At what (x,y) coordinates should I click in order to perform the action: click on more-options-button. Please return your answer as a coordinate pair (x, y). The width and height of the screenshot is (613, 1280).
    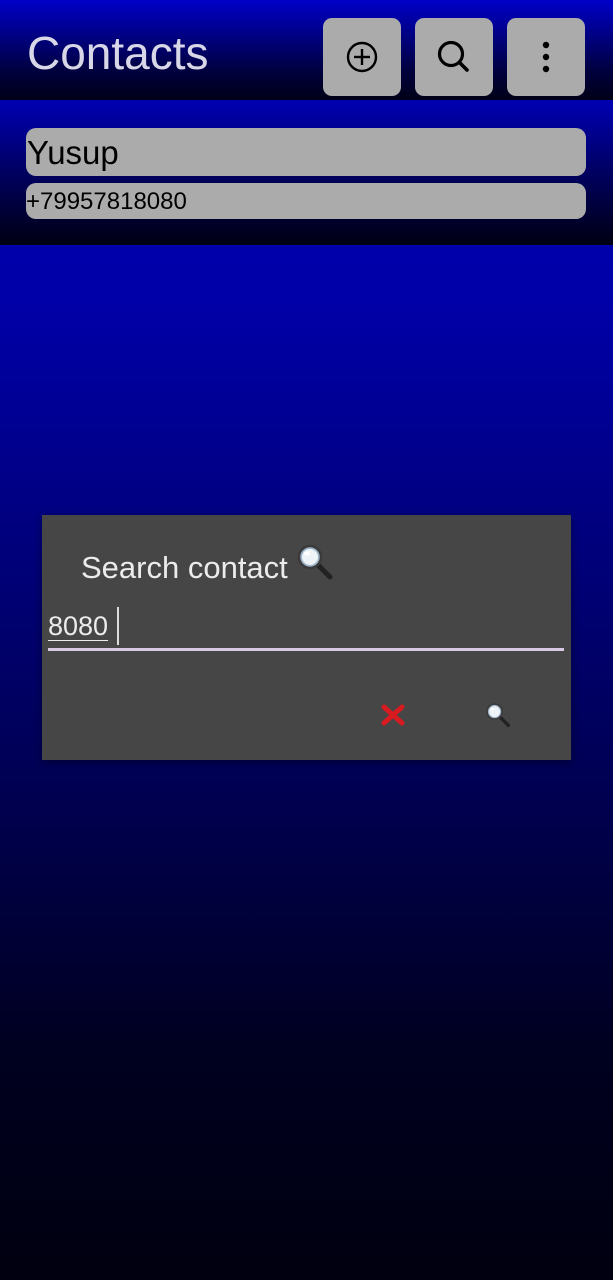
    Looking at the image, I should click on (546, 57).